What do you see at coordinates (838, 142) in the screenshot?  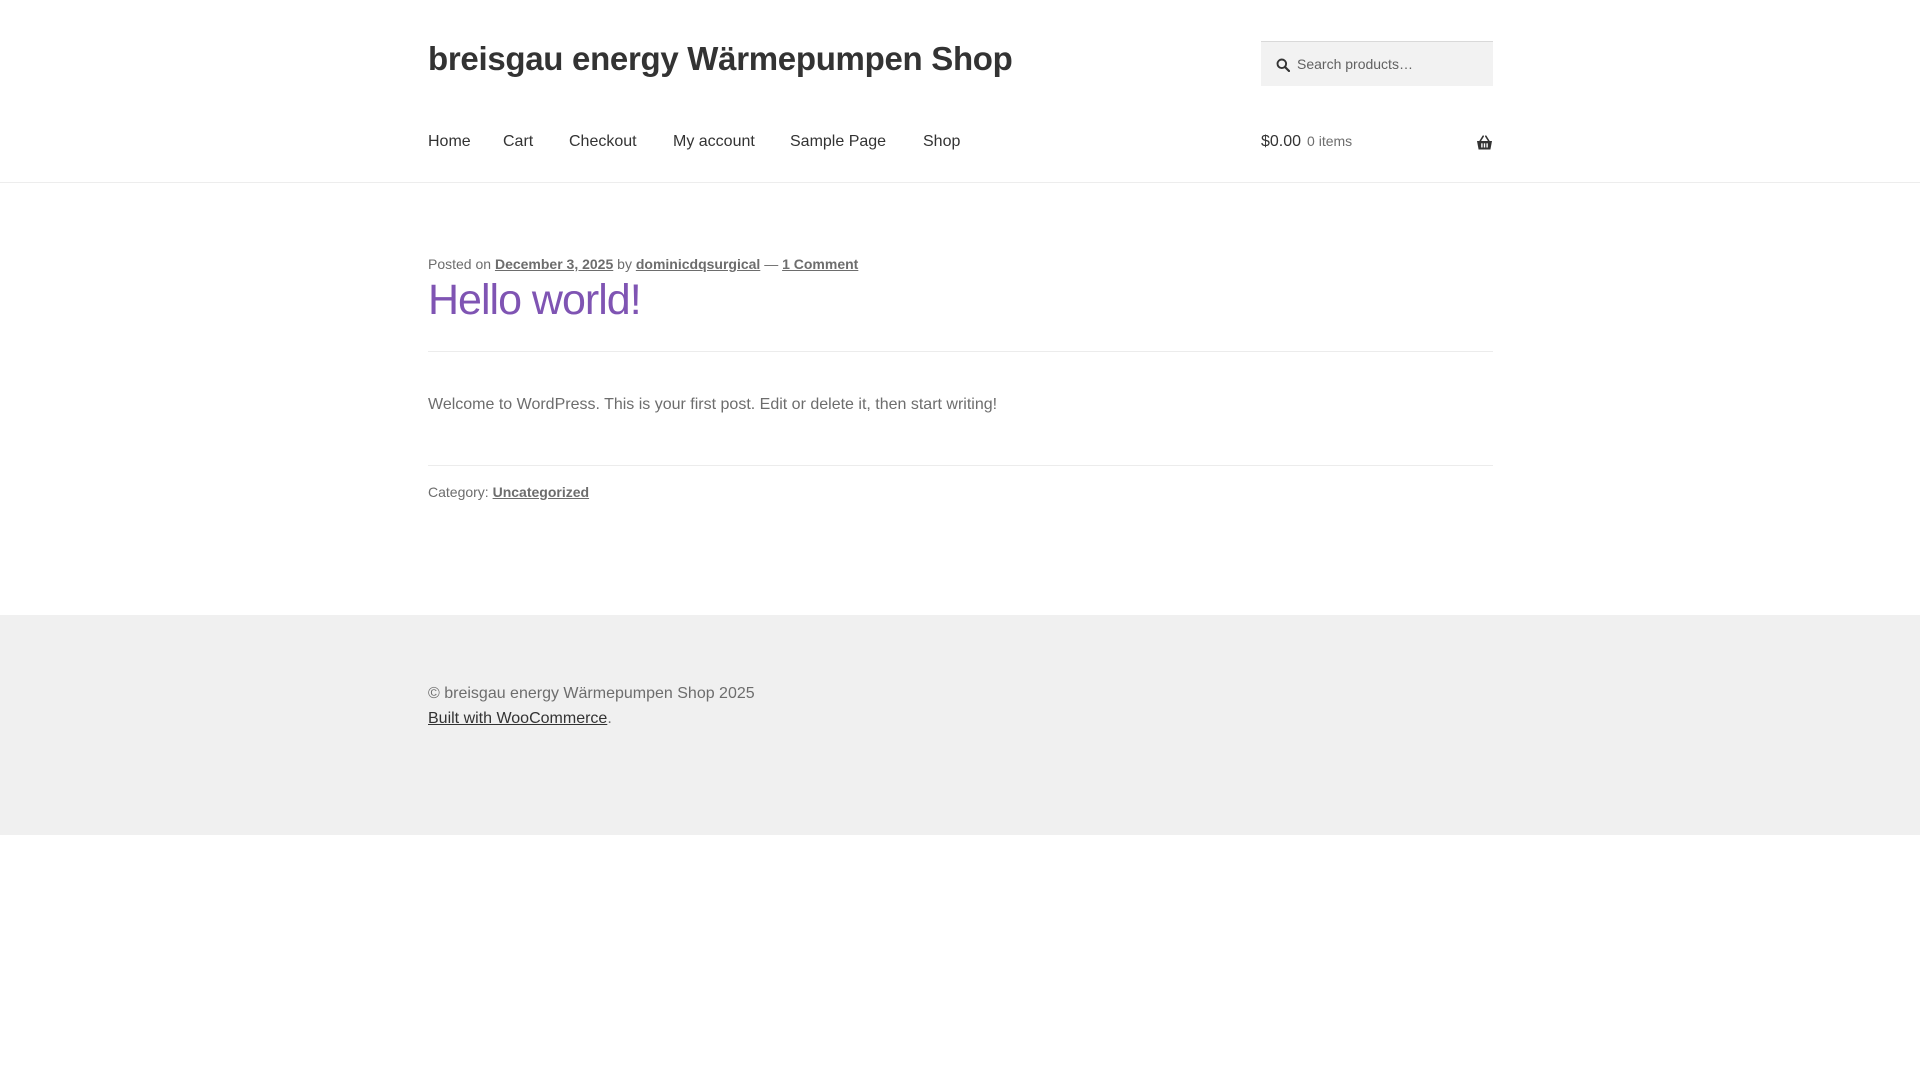 I see `nav-item-sample-page: Sample Page` at bounding box center [838, 142].